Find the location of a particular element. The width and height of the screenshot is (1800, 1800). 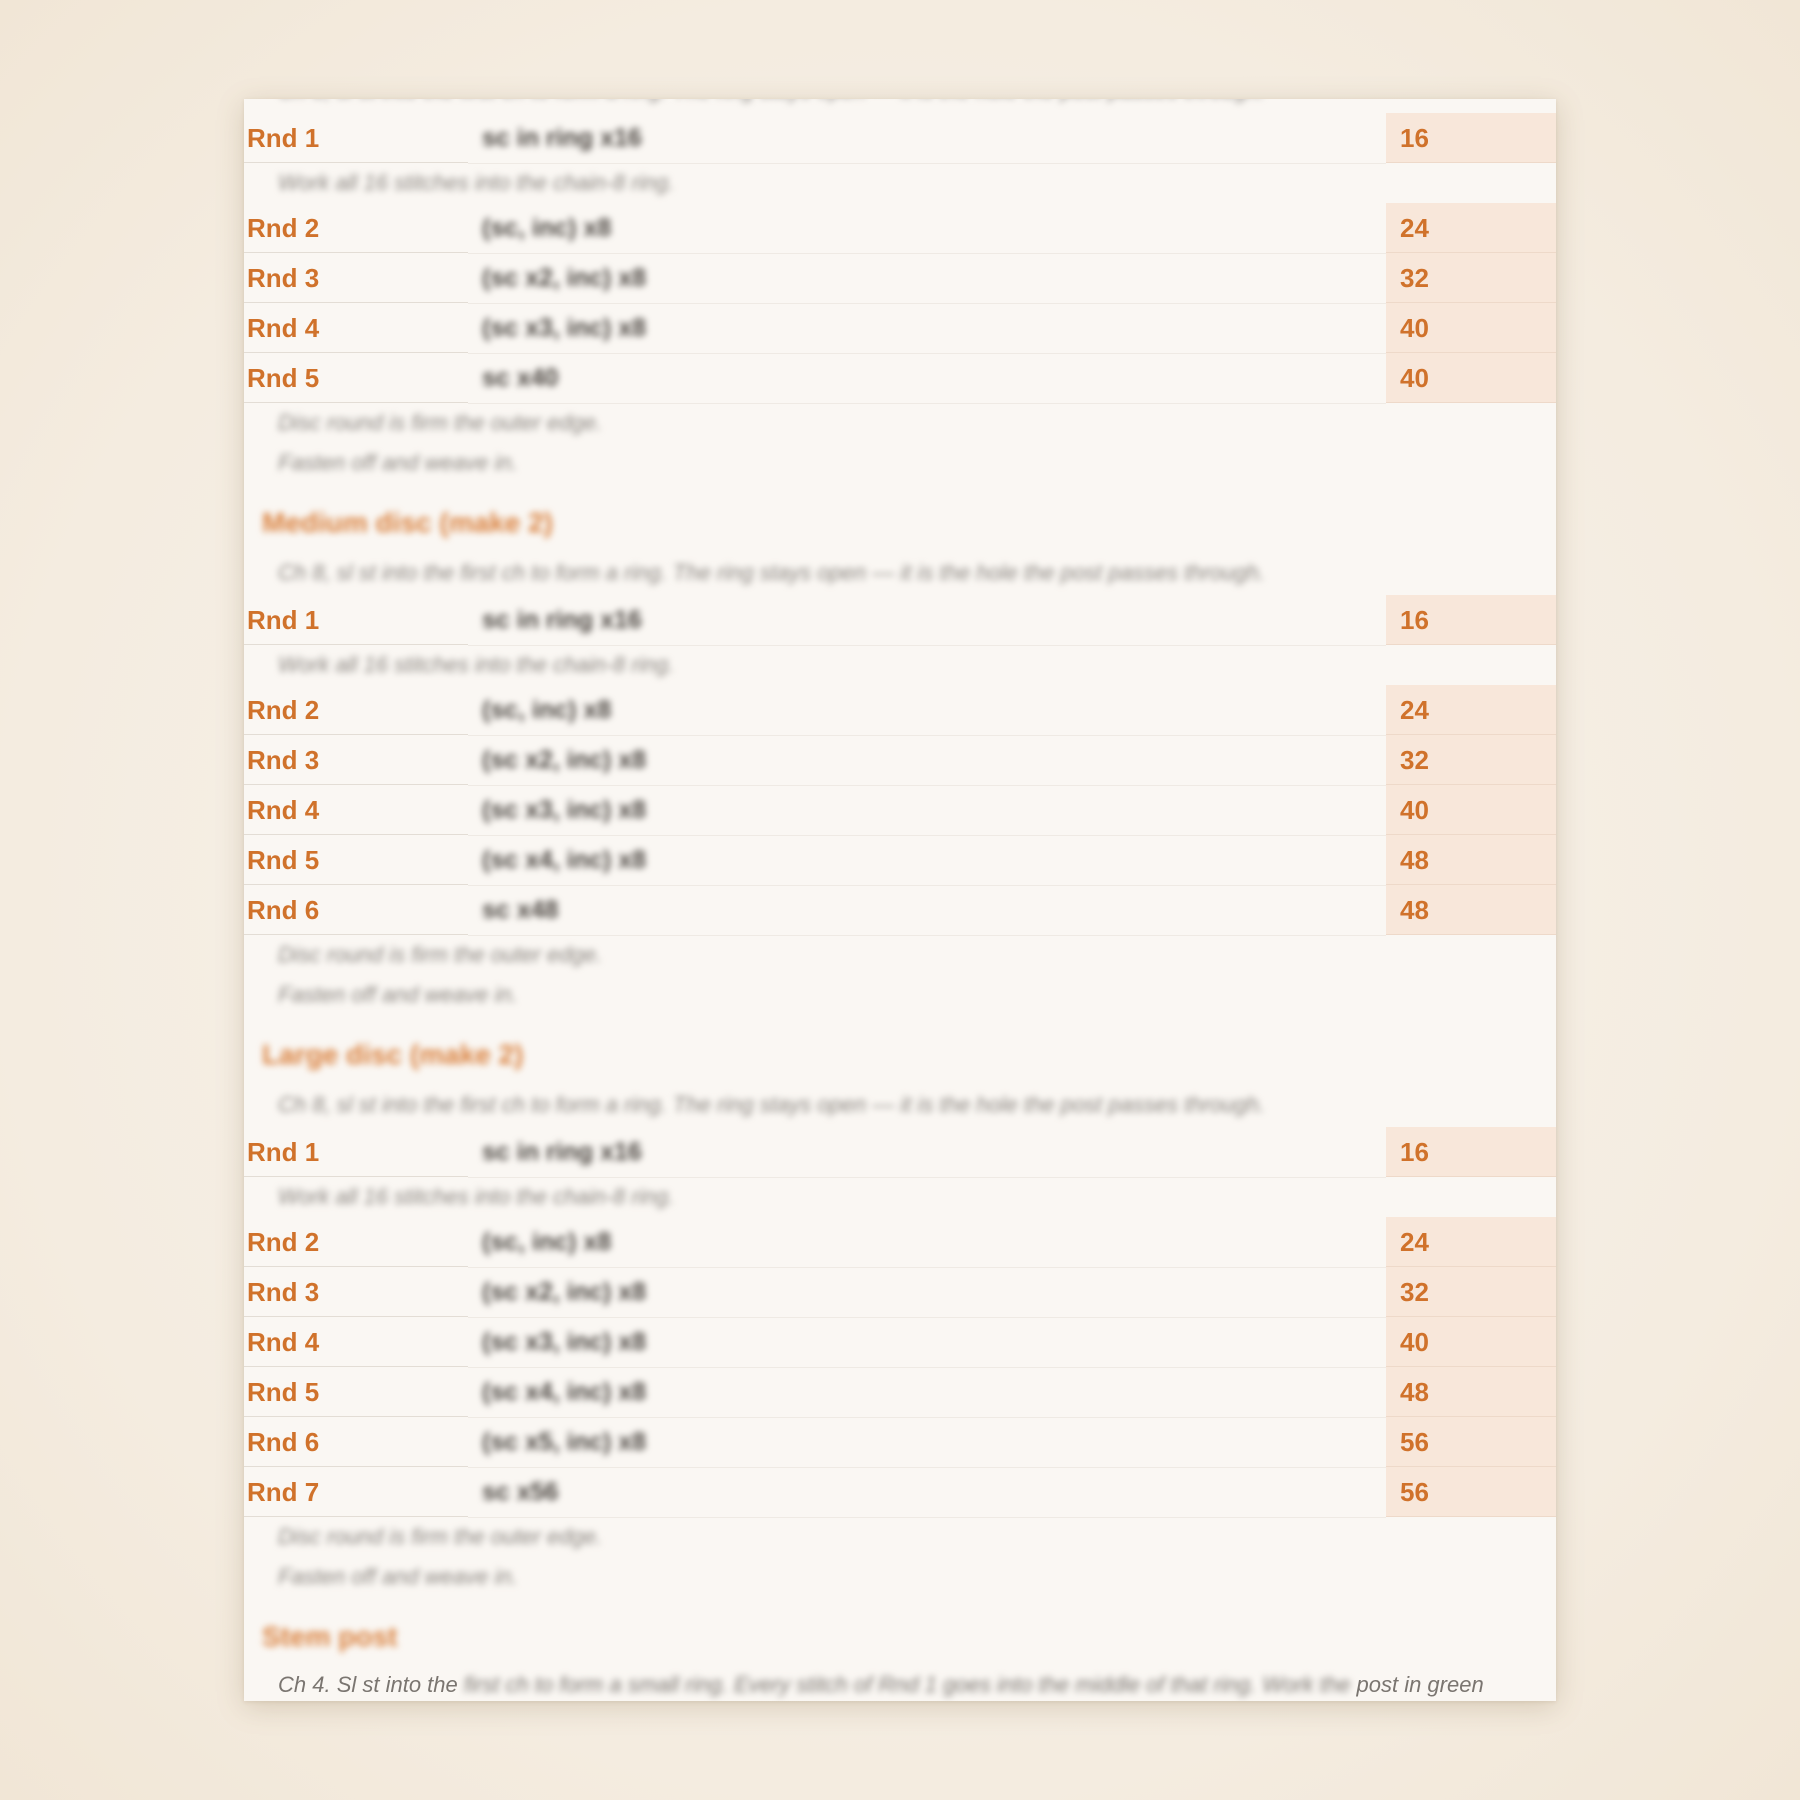

round-row: Rnd 7 sc x56 56 is located at coordinates (900, 1492).